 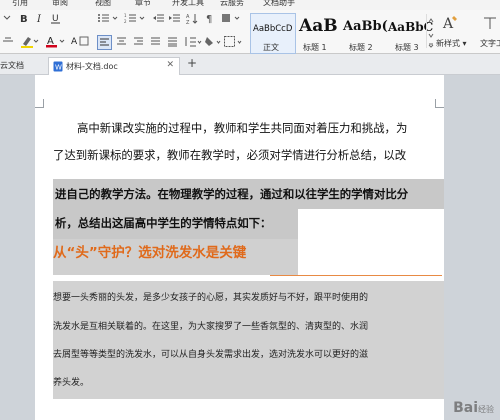 I want to click on watermark-sub: 经验, so click(x=486, y=409).